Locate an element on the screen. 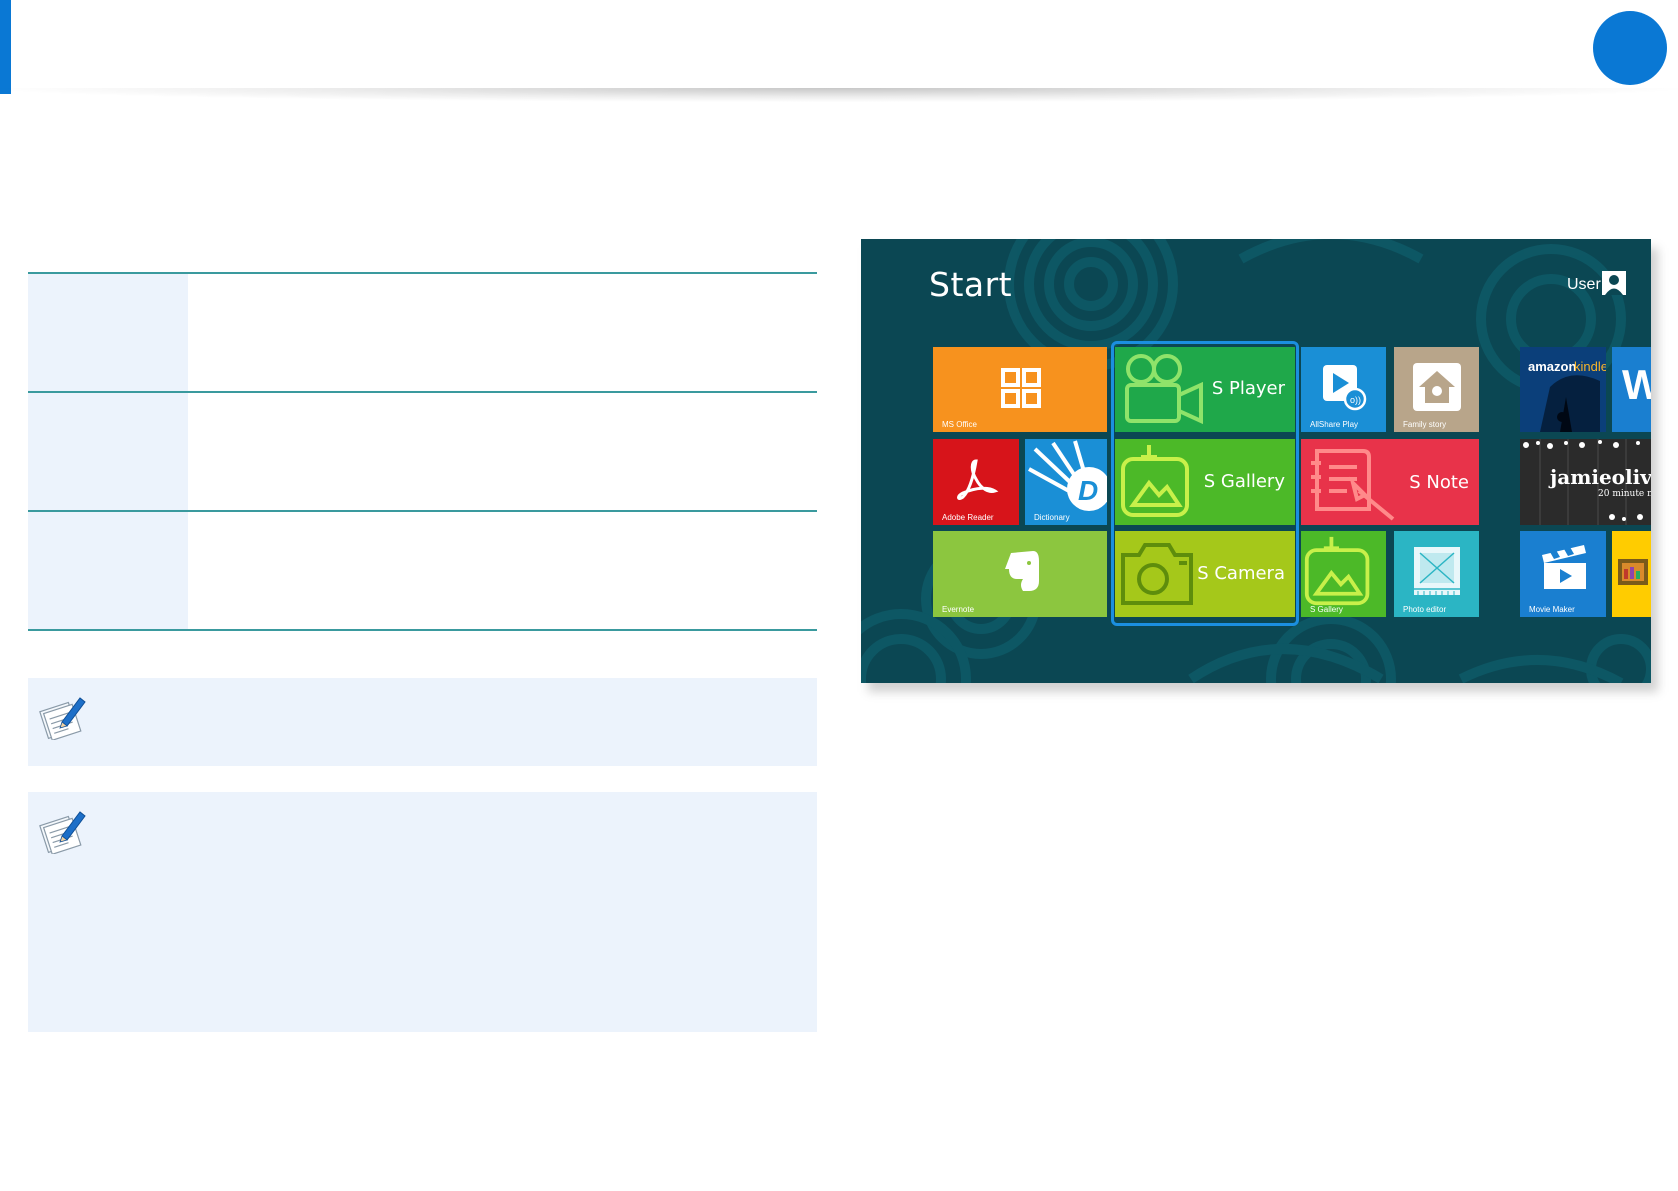 The image size is (1678, 1191). description-table is located at coordinates (422, 451).